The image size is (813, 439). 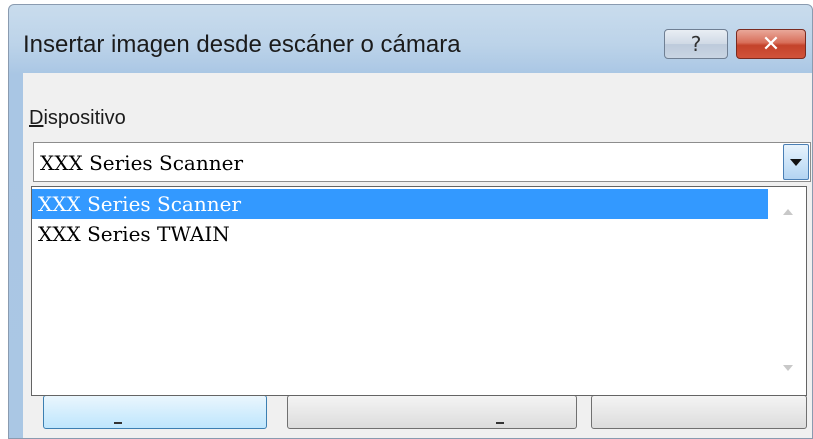 I want to click on device-combobox: XXX Series Scanner, so click(x=422, y=162).